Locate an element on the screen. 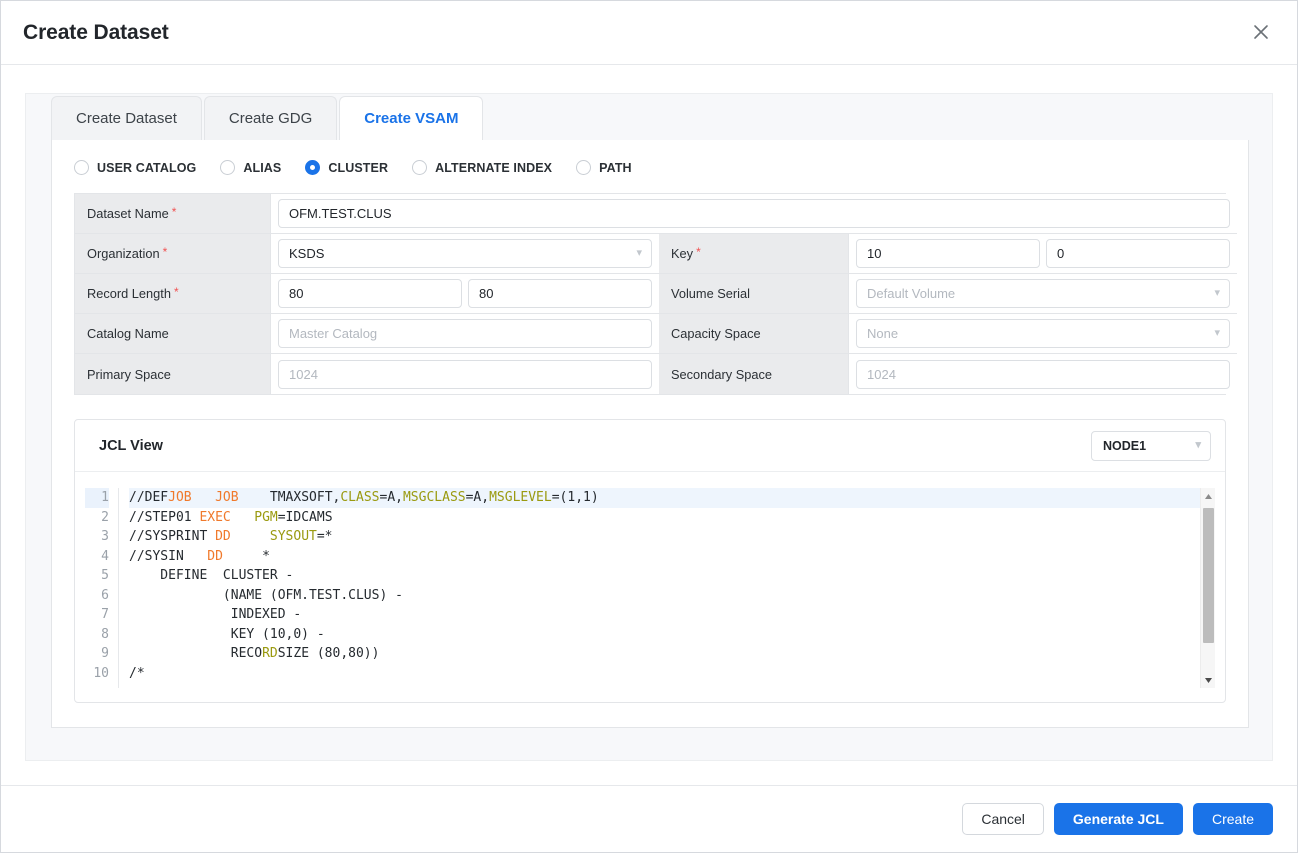 The width and height of the screenshot is (1298, 853). tab-label: Create VSAM is located at coordinates (411, 118).